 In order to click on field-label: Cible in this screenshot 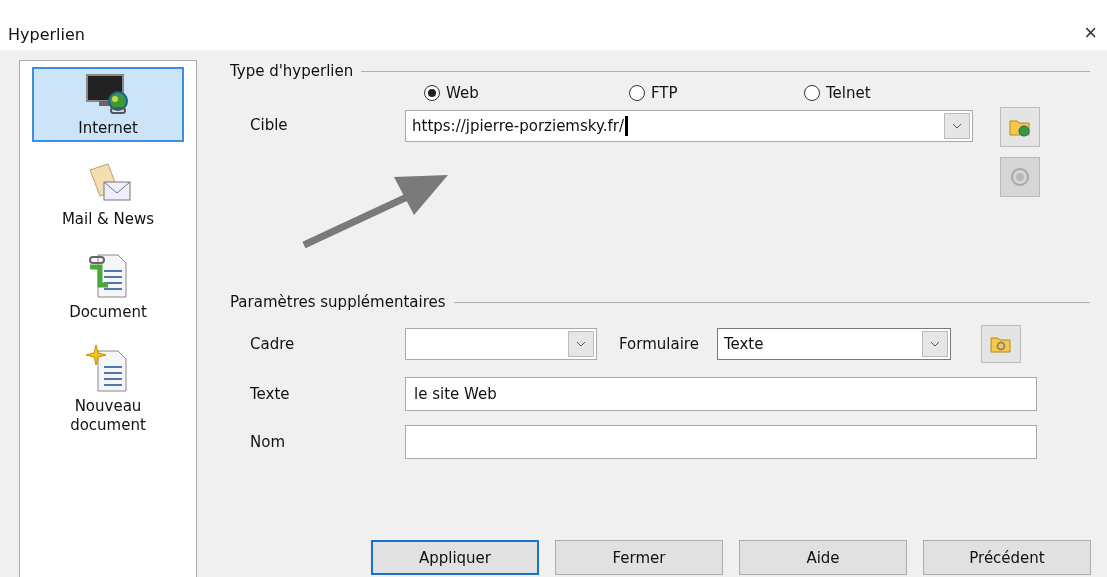, I will do `click(269, 125)`.